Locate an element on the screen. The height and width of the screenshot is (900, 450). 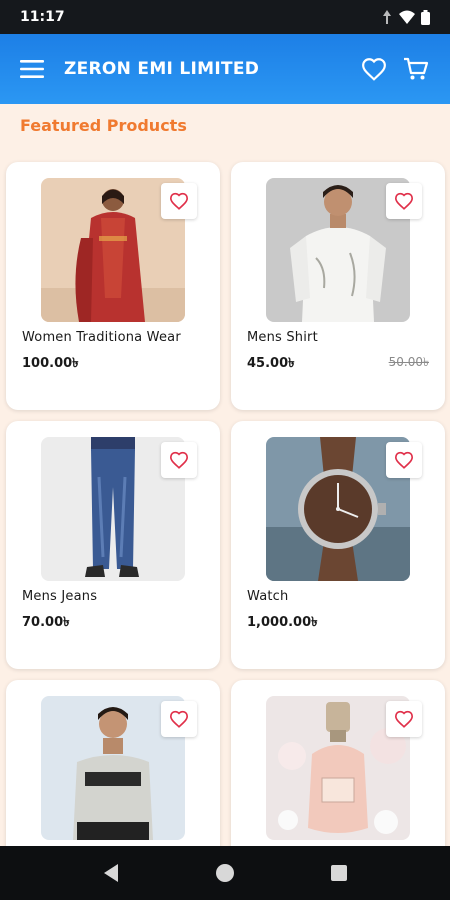
product-card-mens-jeans: Mens Jeans 70.00৳ is located at coordinates (113, 545).